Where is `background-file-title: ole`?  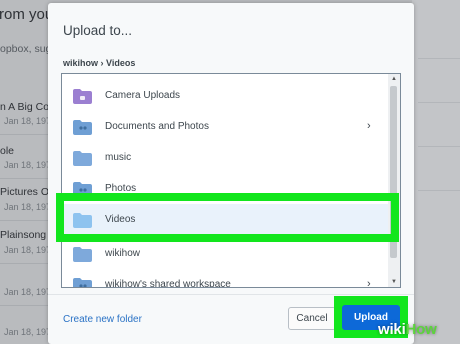
background-file-title: ole is located at coordinates (7, 151).